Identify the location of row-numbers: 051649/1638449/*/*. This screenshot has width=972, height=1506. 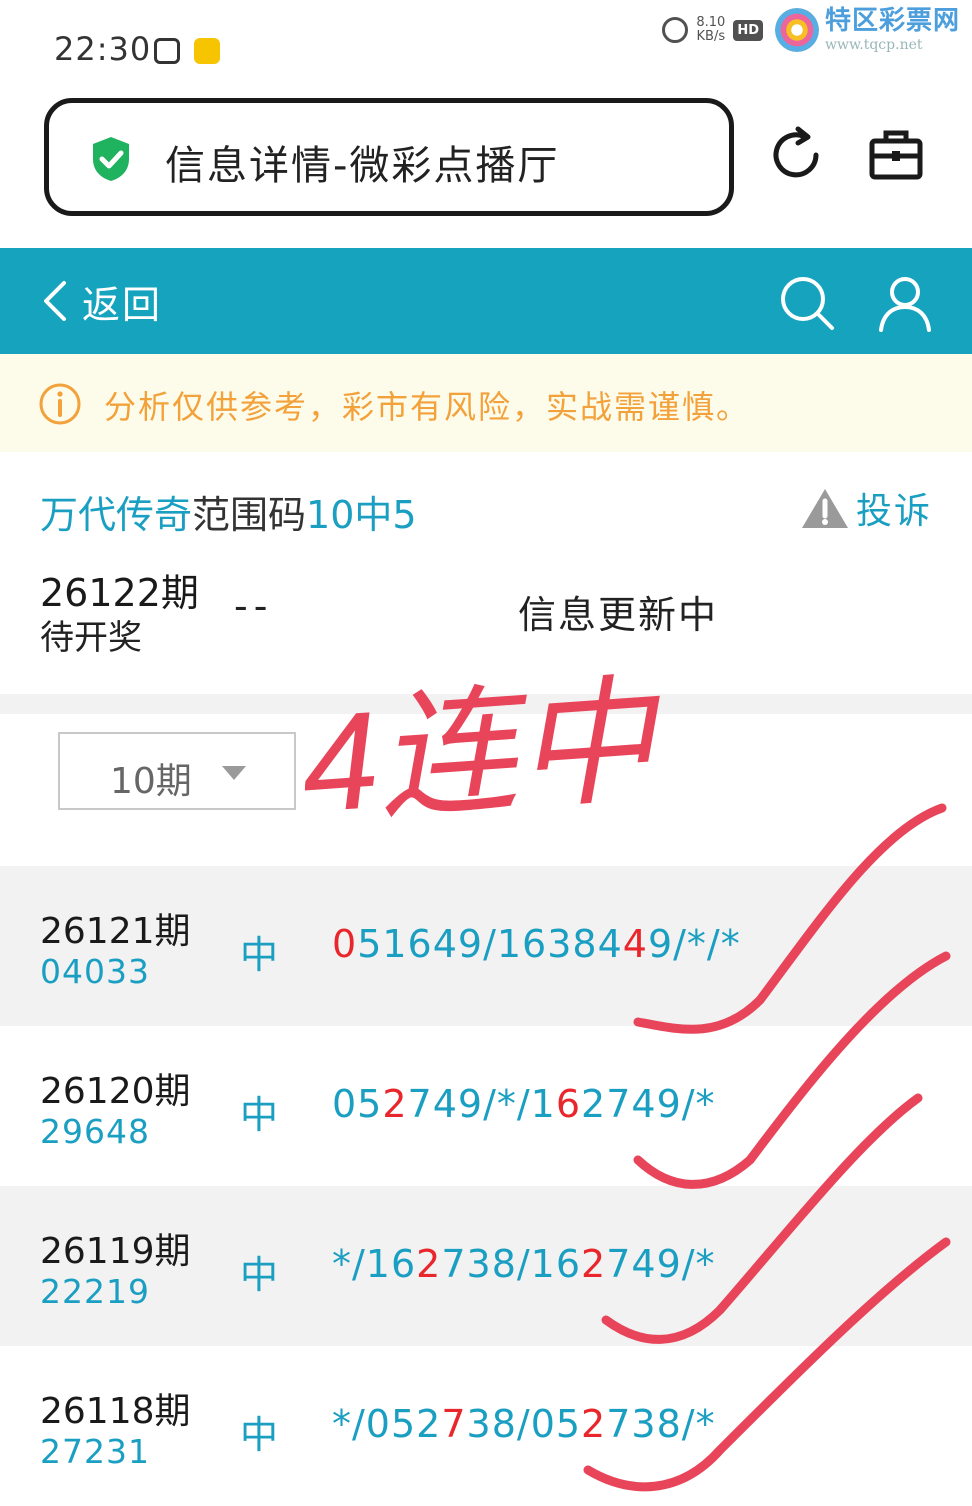
(536, 944).